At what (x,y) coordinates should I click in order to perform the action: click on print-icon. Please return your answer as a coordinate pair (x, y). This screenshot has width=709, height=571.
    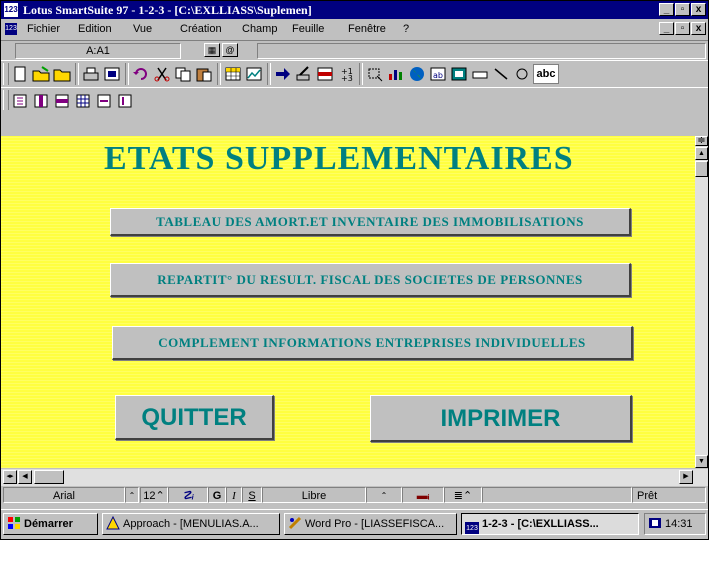
    Looking at the image, I should click on (91, 74).